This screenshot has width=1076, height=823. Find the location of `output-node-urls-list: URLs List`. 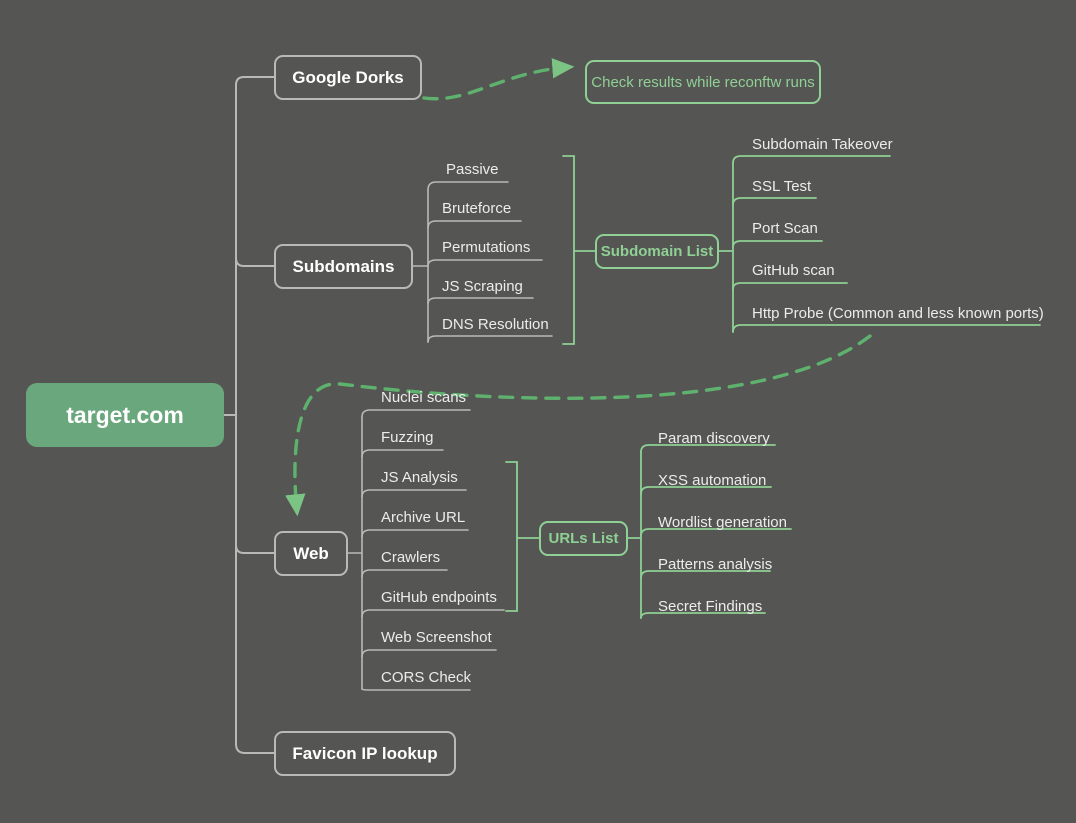

output-node-urls-list: URLs List is located at coordinates (583, 538).